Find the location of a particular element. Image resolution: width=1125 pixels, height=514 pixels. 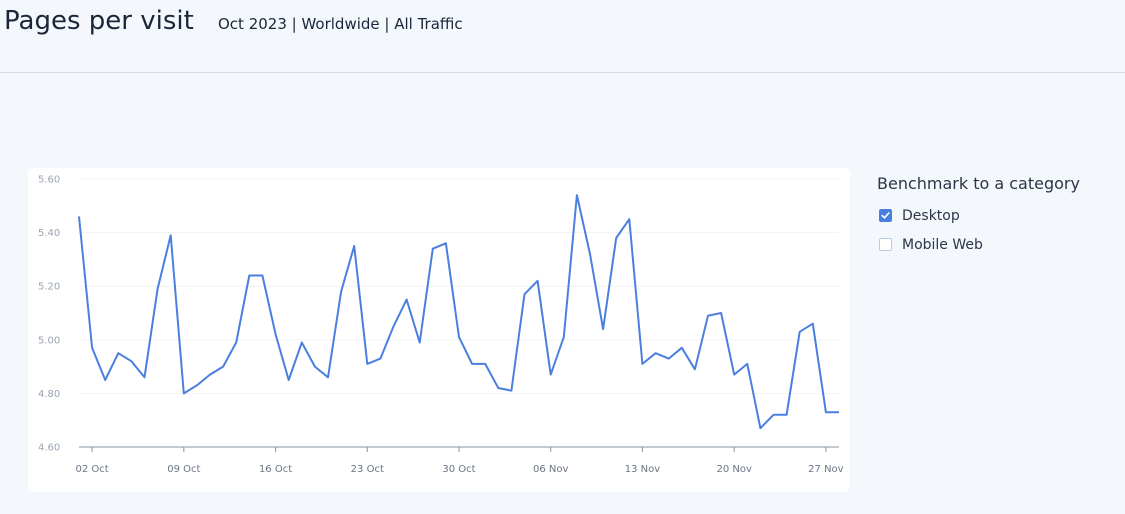

legend-label-mobile-web: Mobile Web is located at coordinates (942, 244).